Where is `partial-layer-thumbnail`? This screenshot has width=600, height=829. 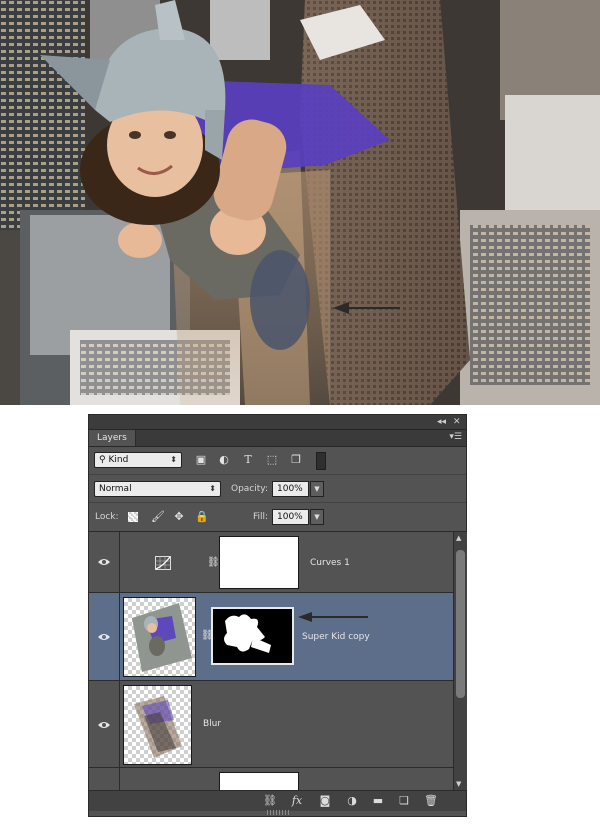 partial-layer-thumbnail is located at coordinates (259, 781).